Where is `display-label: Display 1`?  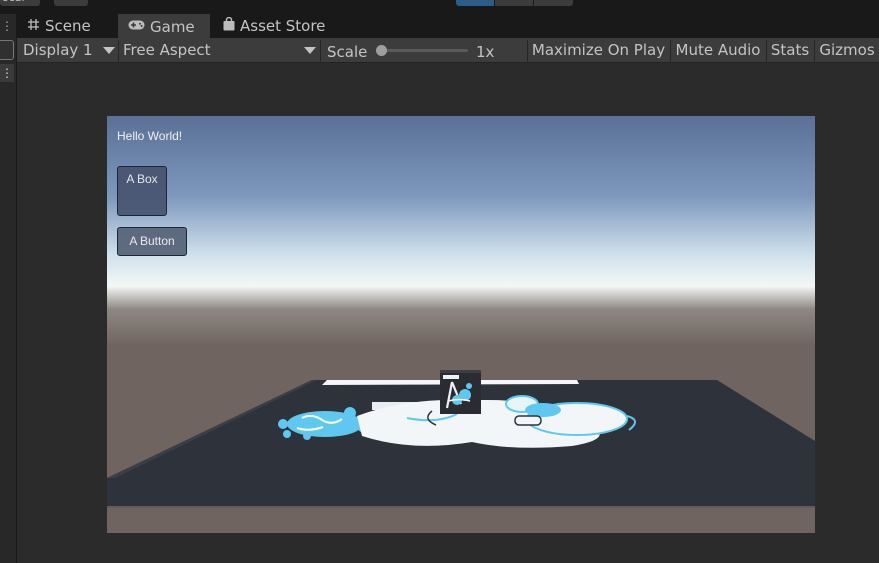 display-label: Display 1 is located at coordinates (58, 50).